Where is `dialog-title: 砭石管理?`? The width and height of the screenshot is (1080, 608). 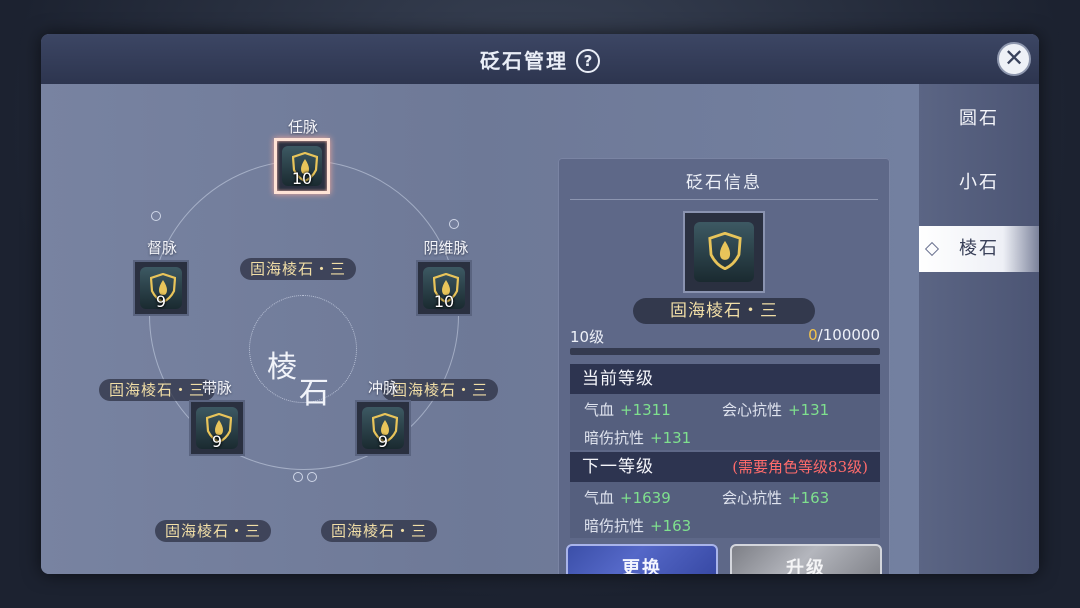
dialog-title: 砭石管理? is located at coordinates (540, 59).